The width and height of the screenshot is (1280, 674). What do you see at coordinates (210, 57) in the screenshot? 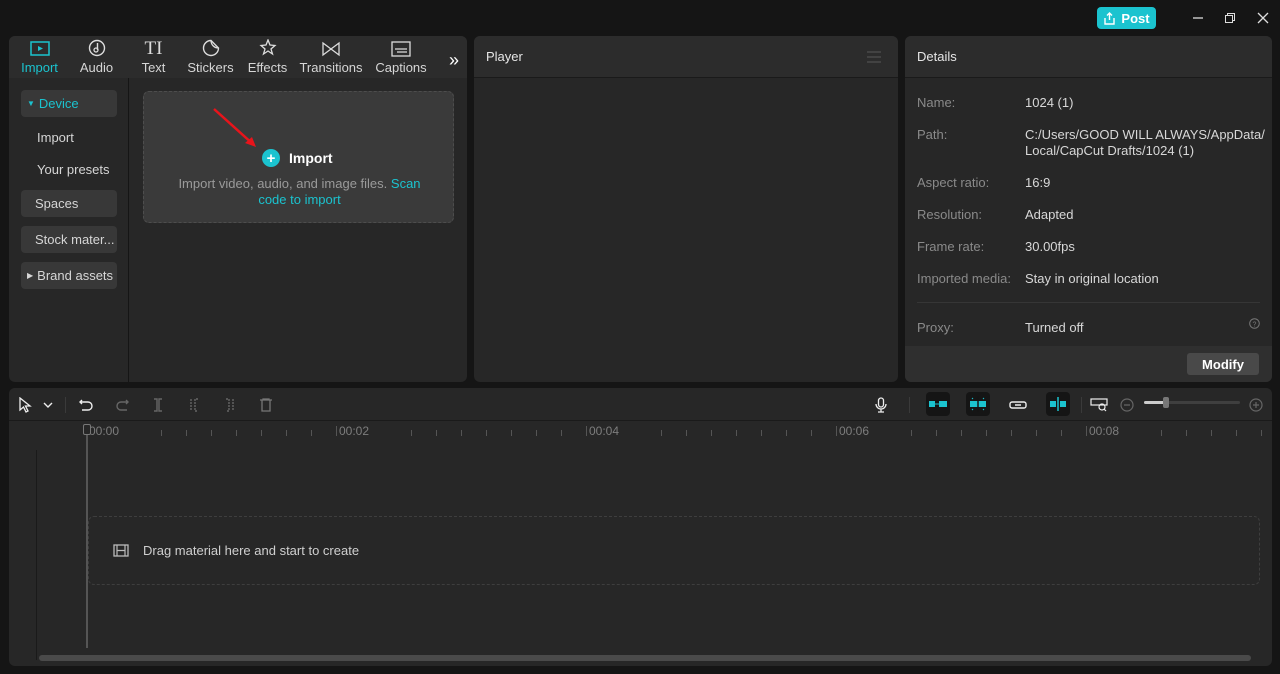
I see `tab-stickers: Stickers` at bounding box center [210, 57].